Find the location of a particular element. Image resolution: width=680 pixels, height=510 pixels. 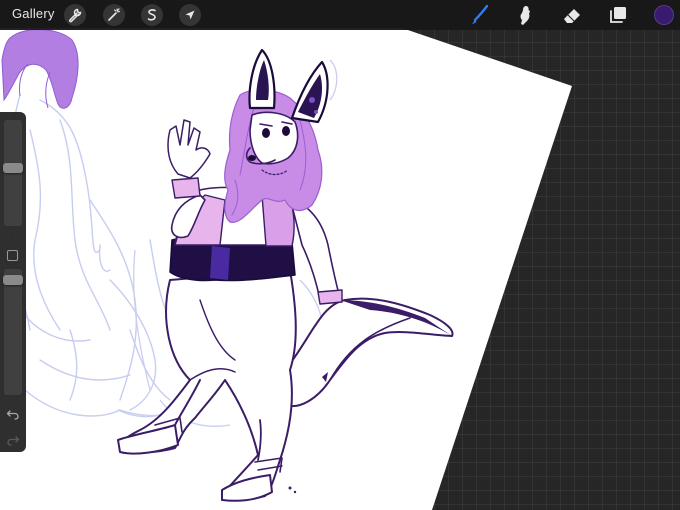

eraser-icon is located at coordinates (572, 16).